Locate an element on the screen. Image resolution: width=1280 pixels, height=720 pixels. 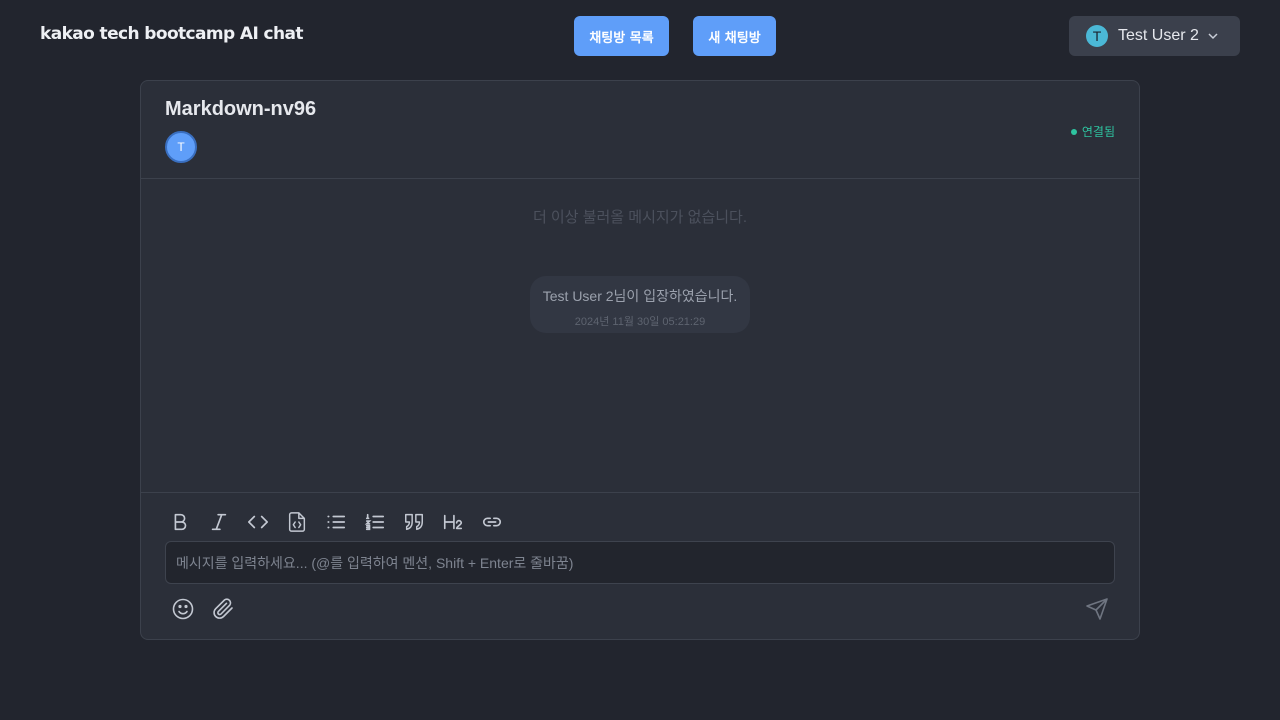
quote-icon is located at coordinates (414, 522).